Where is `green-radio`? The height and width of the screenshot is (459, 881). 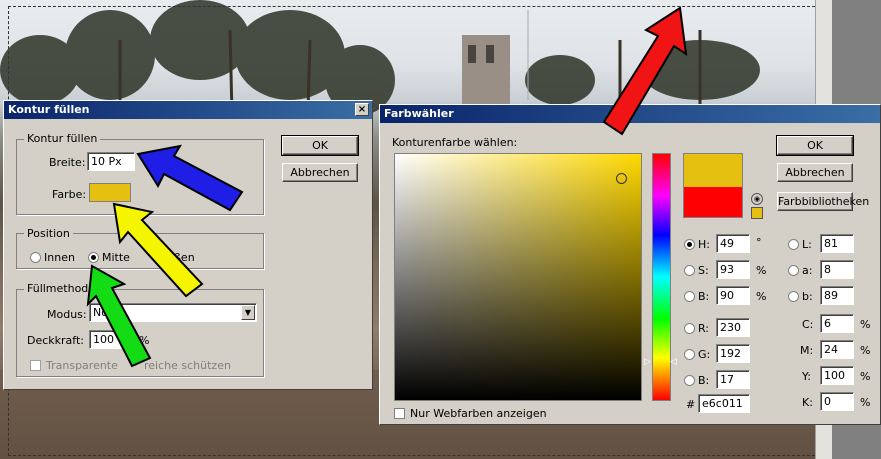
green-radio is located at coordinates (689, 354).